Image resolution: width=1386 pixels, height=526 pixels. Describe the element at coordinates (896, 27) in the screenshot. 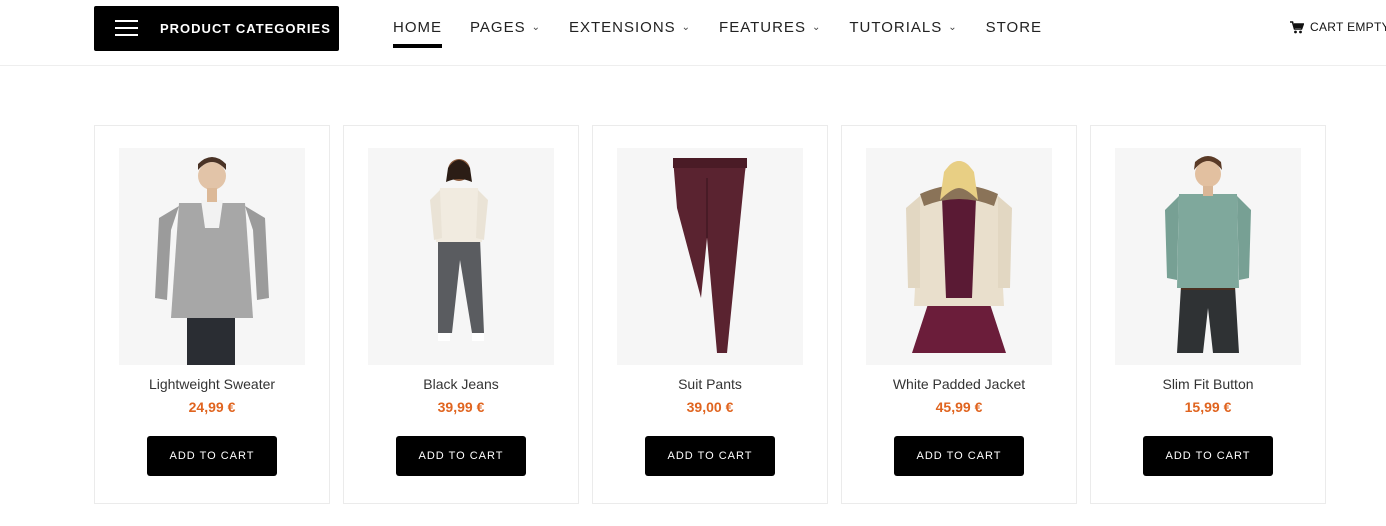

I see `nav-item-label: TUTORIALS` at that location.